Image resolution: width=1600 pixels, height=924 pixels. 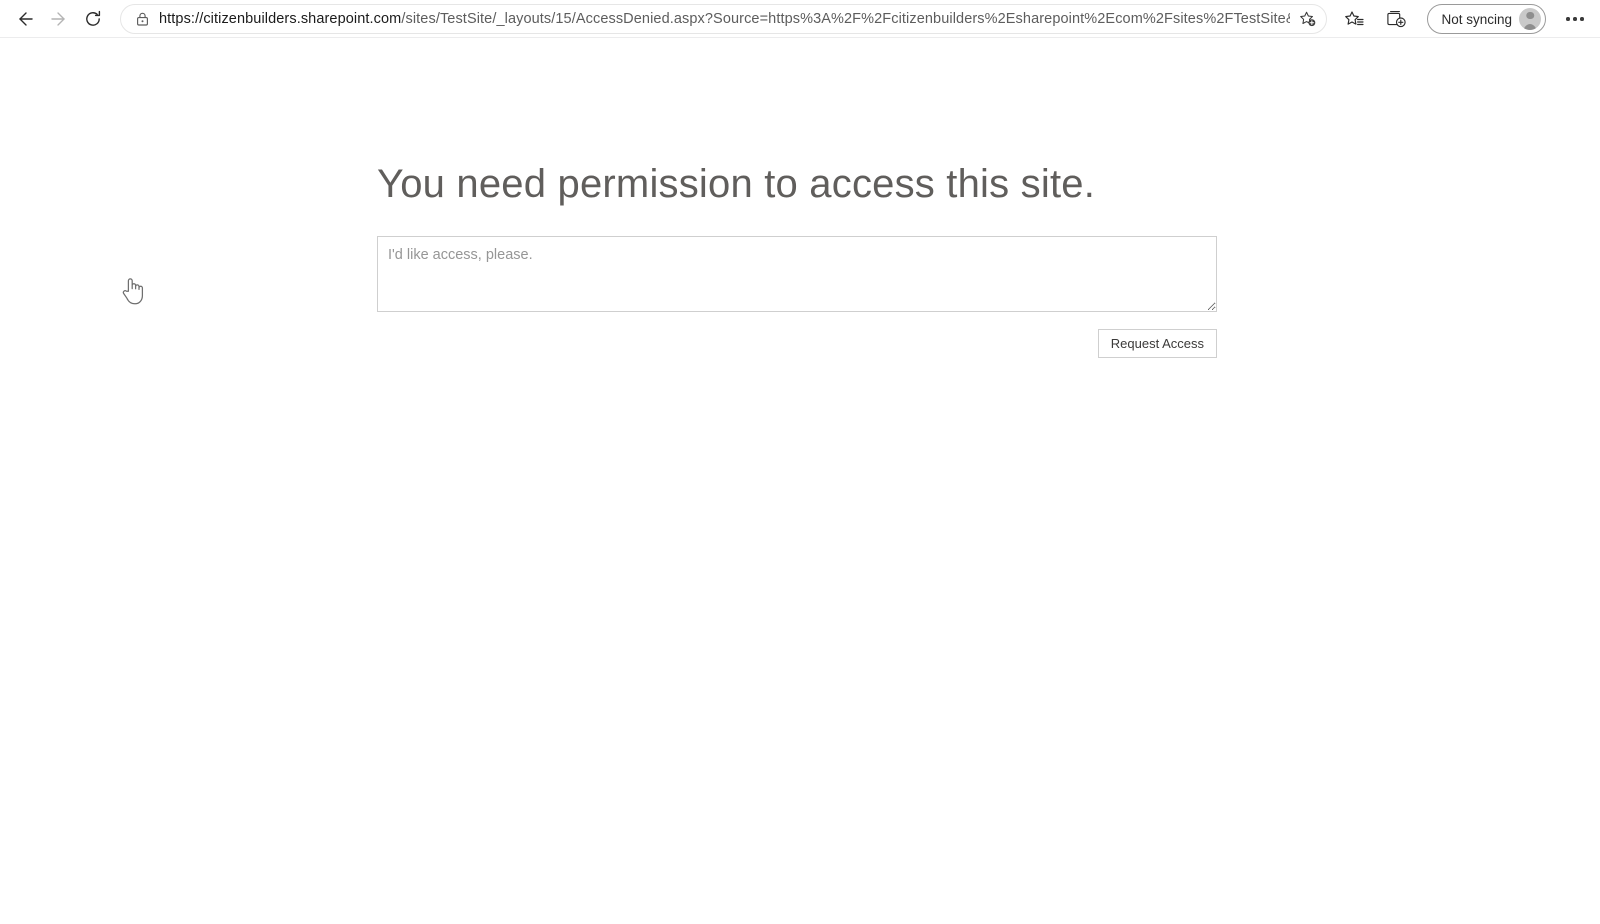 I want to click on lock-icon, so click(x=142, y=19).